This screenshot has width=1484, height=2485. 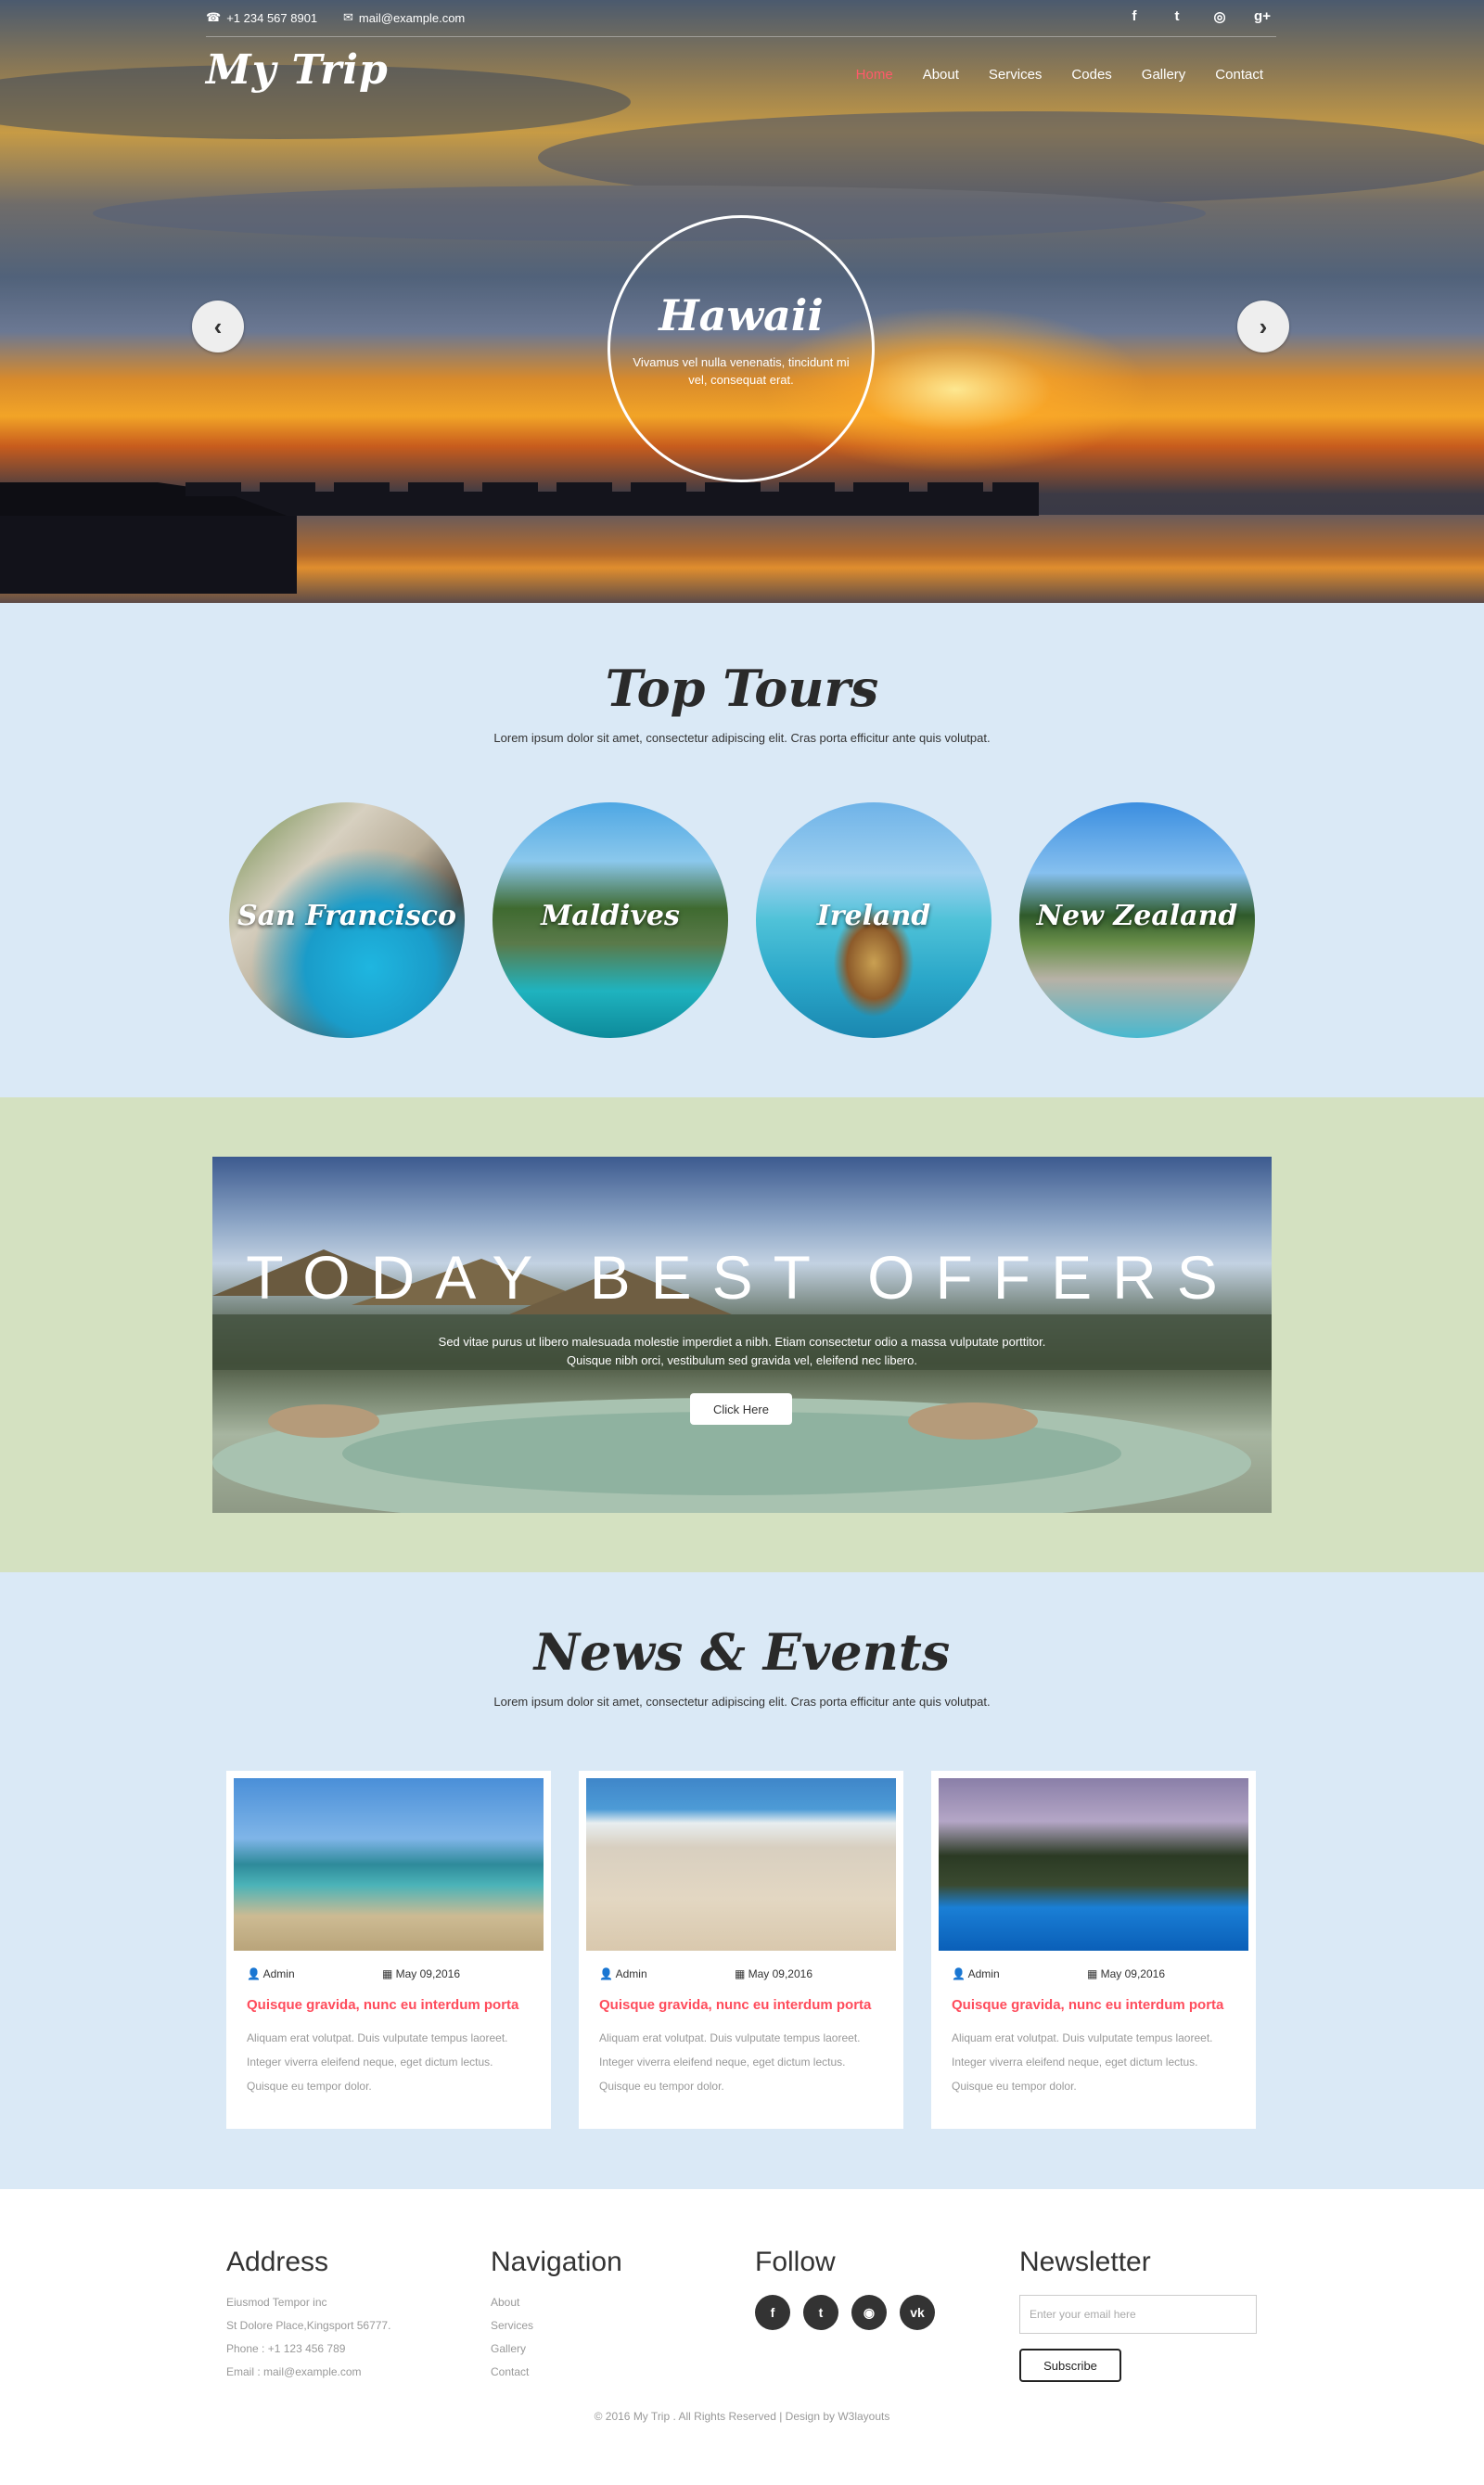 What do you see at coordinates (741, 315) in the screenshot?
I see `hero-title: Hawaii` at bounding box center [741, 315].